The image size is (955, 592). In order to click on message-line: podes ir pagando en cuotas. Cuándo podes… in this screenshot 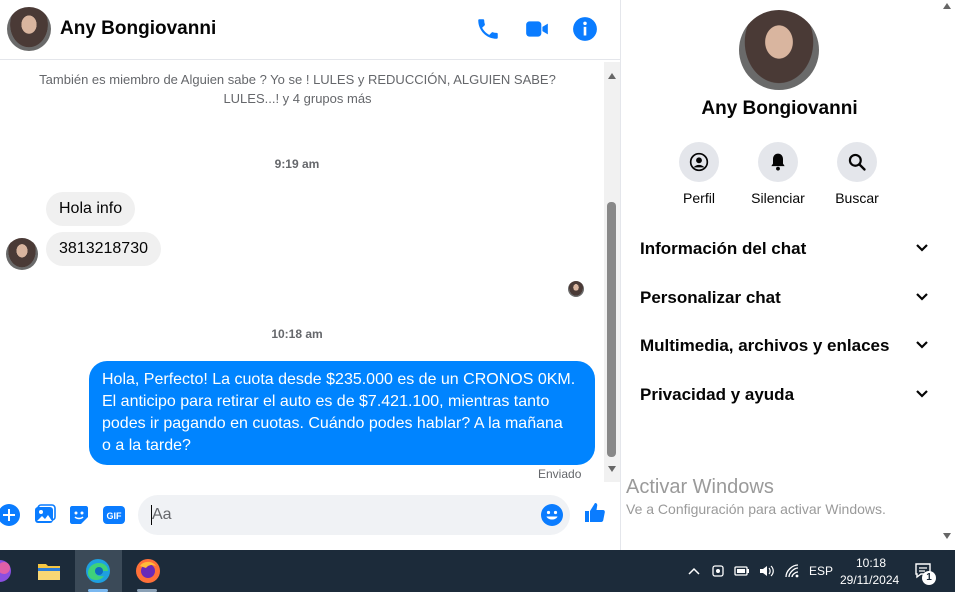, I will do `click(332, 423)`.